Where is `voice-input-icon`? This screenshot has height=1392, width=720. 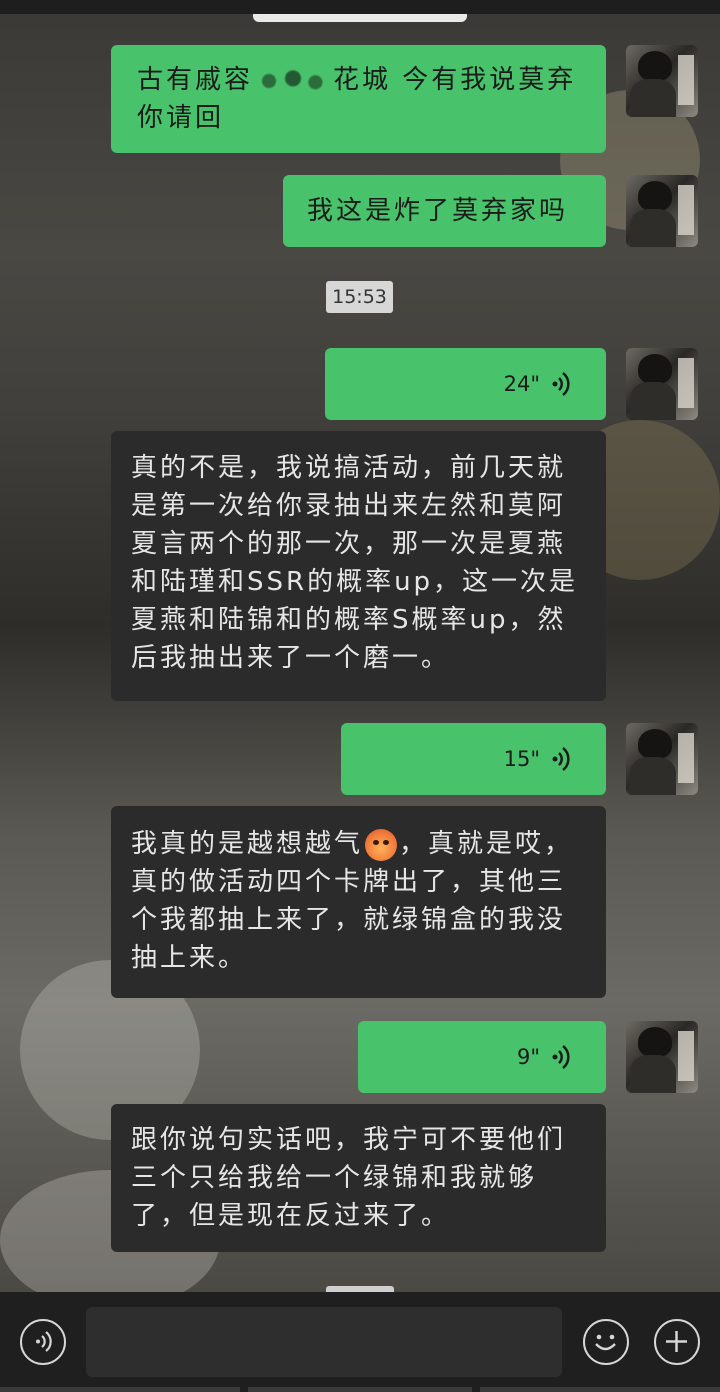
voice-input-icon is located at coordinates (44, 1341).